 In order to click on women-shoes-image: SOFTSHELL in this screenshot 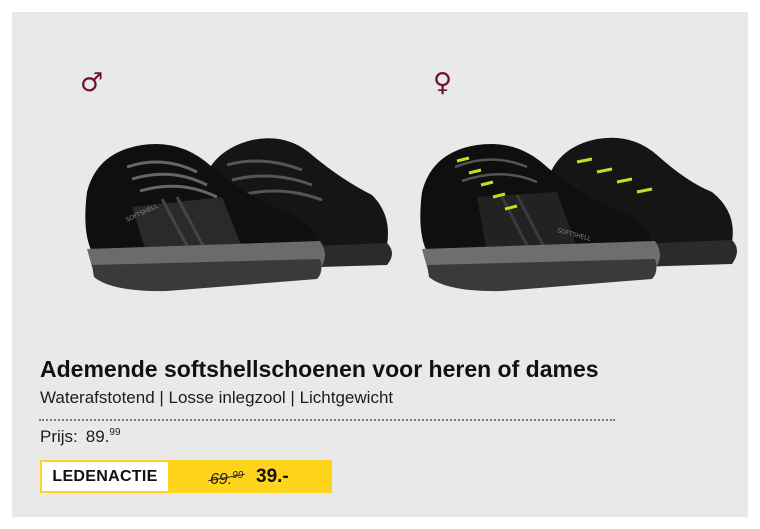, I will do `click(572, 209)`.